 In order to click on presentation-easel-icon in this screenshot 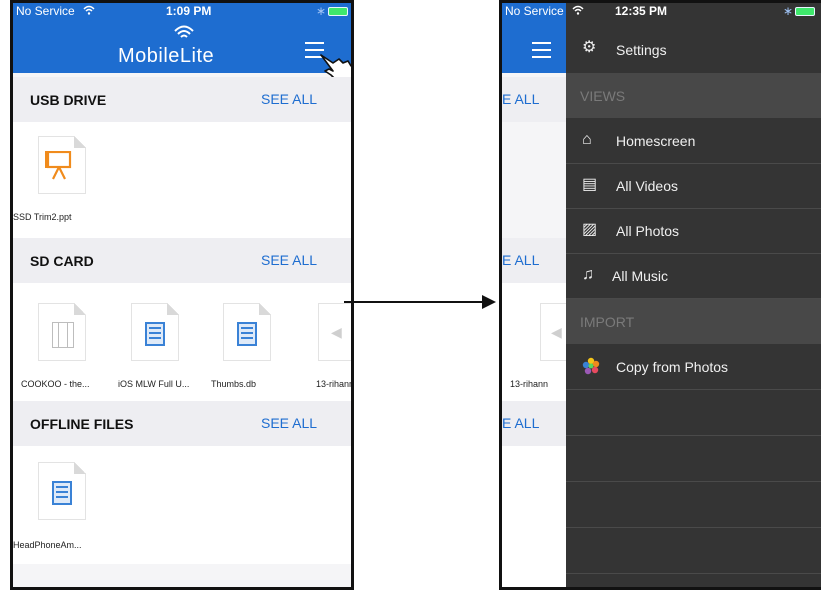, I will do `click(59, 165)`.